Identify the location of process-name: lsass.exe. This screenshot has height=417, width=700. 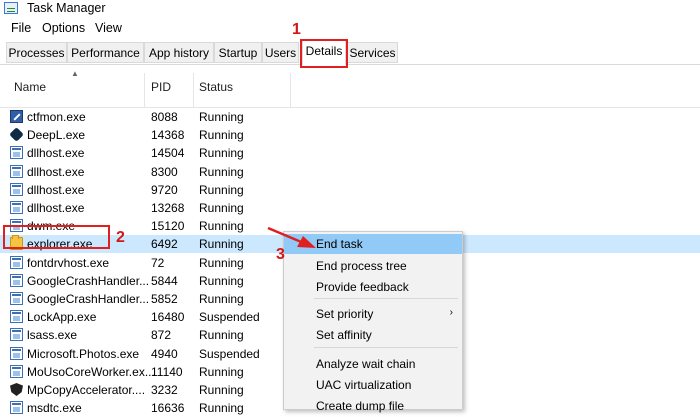
(52, 335).